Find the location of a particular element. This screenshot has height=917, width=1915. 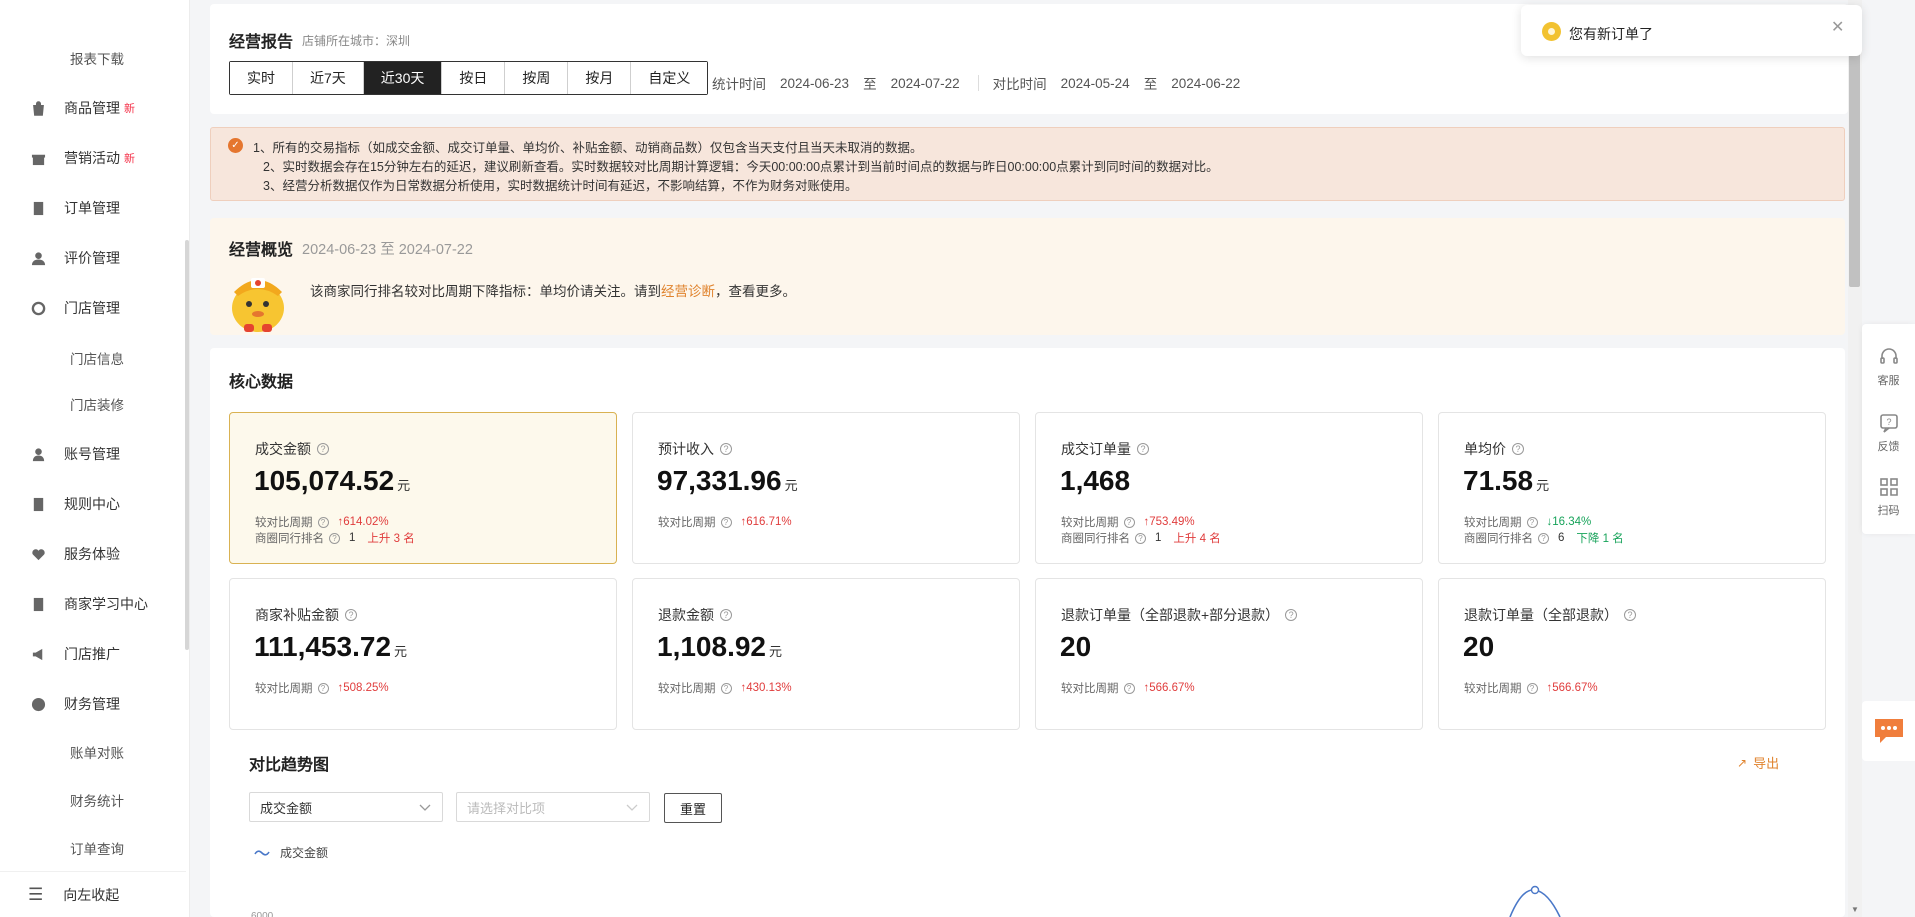

sidebar-item-store: 门店管理 is located at coordinates (93, 308).